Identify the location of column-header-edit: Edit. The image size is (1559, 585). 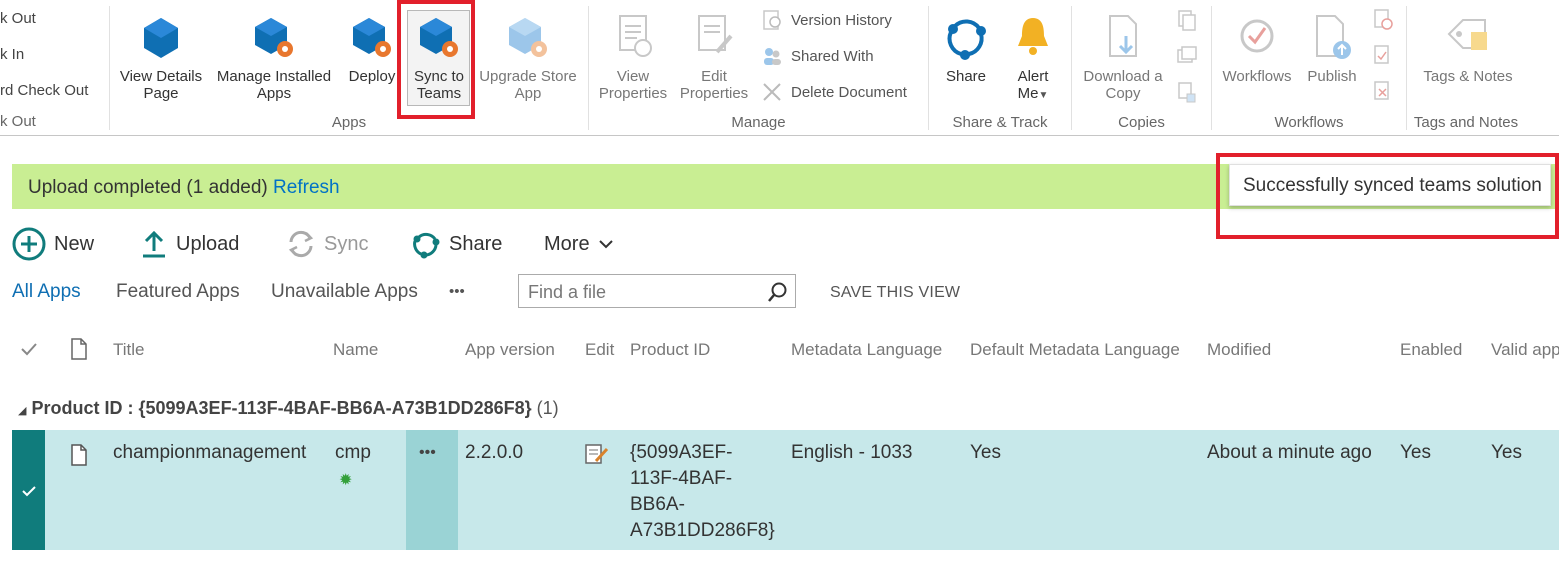
(599, 350).